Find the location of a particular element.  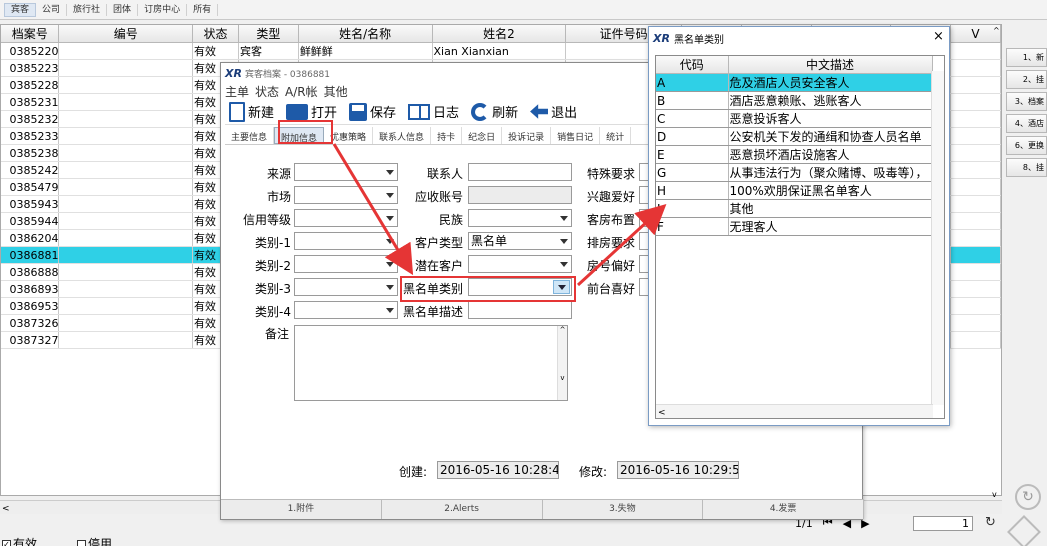

column-header: 姓名/名称 is located at coordinates (365, 34).